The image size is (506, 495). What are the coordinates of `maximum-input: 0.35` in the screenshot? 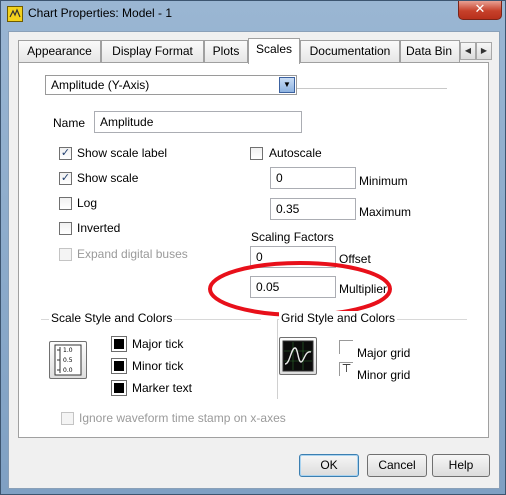 It's located at (313, 209).